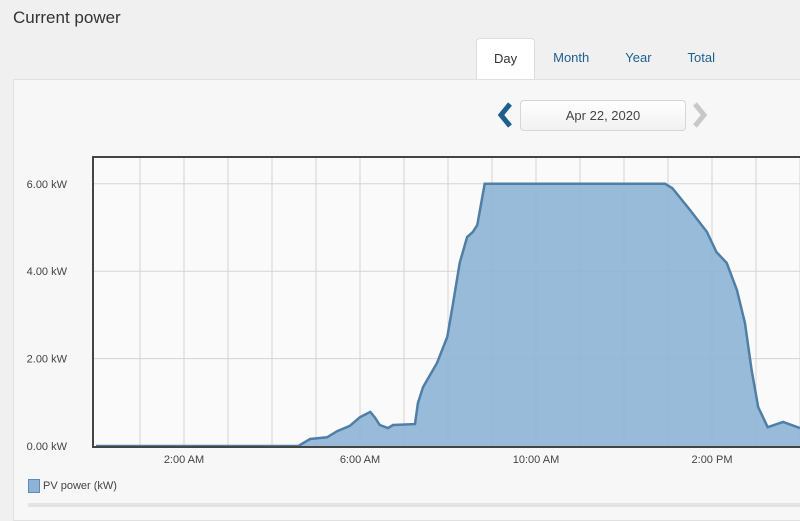 The image size is (800, 521). Describe the element at coordinates (34, 486) in the screenshot. I see `legend-swatch` at that location.